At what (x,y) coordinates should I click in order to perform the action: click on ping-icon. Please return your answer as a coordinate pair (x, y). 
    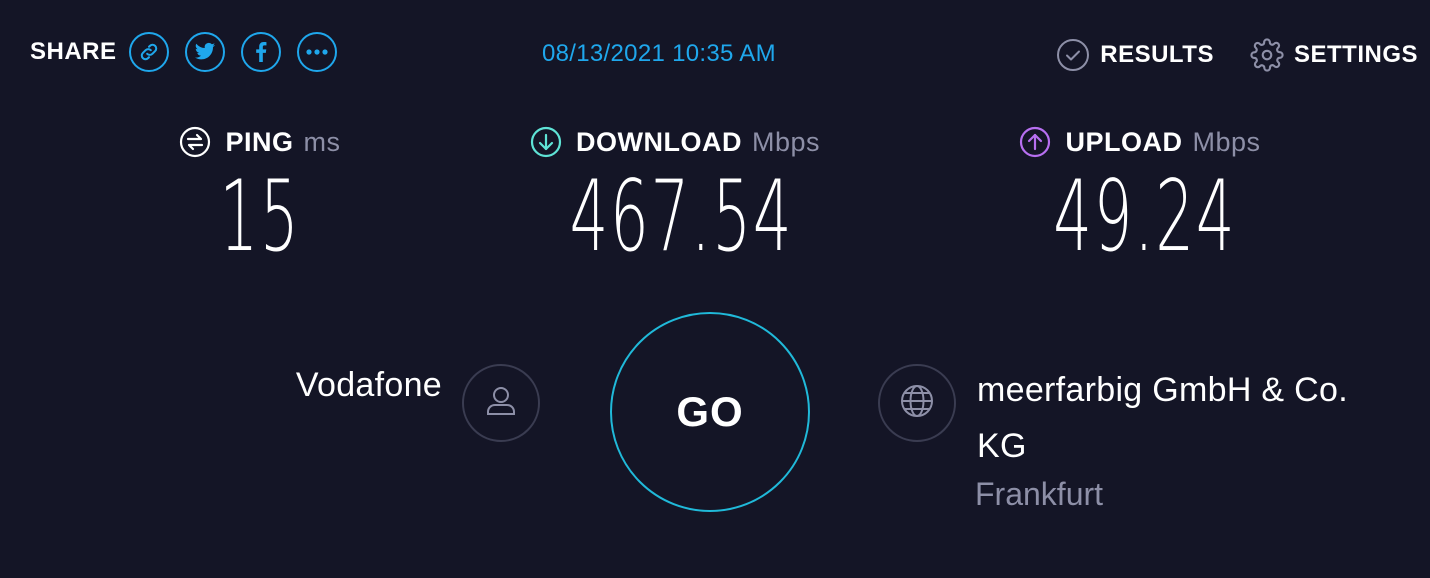
    Looking at the image, I should click on (195, 142).